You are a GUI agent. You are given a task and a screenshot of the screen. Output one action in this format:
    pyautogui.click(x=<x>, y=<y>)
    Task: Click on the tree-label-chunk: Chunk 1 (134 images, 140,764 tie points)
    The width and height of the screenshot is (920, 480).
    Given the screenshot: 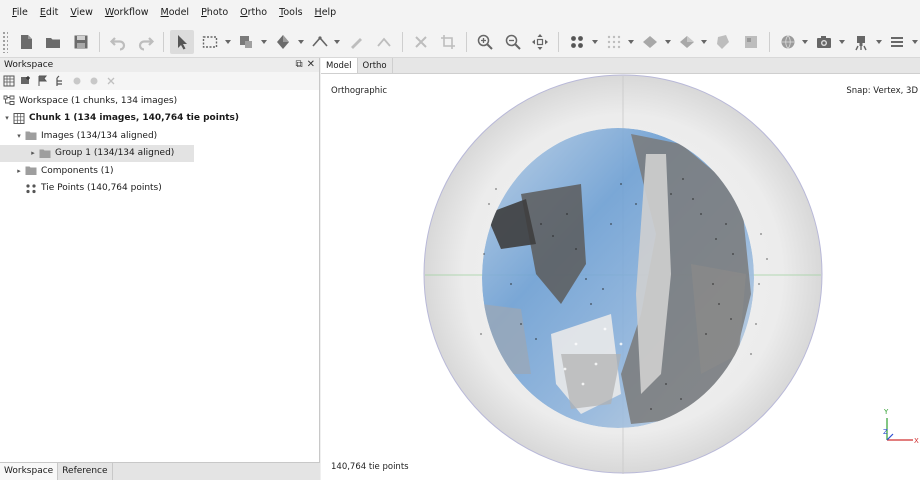 What is the action you would take?
    pyautogui.click(x=134, y=118)
    